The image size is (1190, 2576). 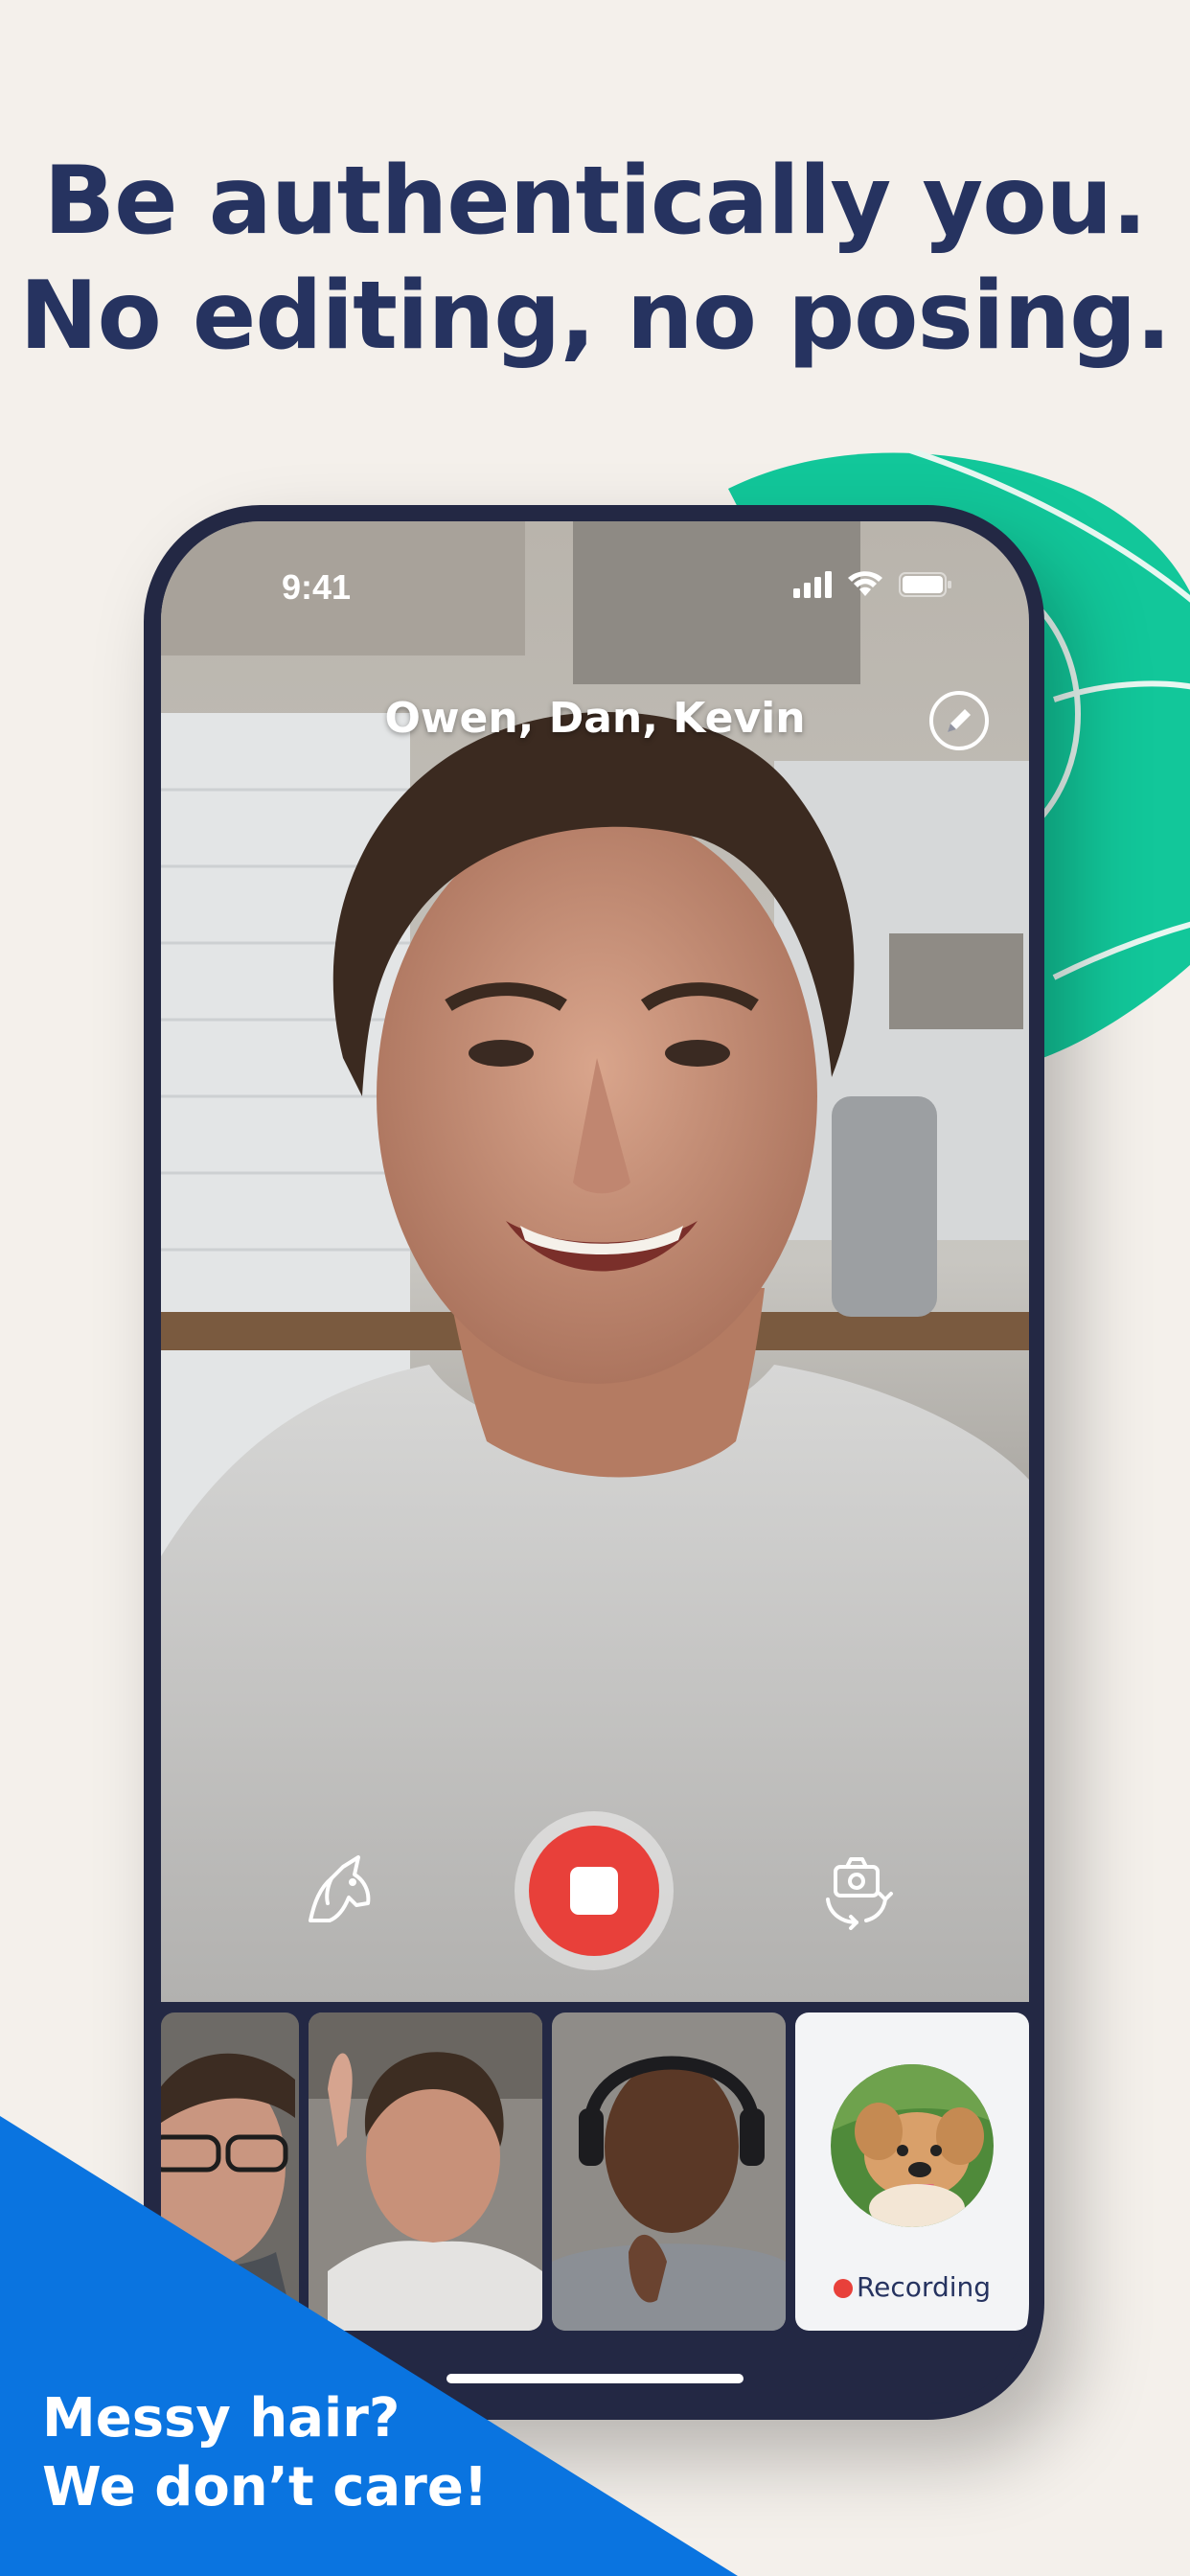 I want to click on wifi-icon, so click(x=865, y=583).